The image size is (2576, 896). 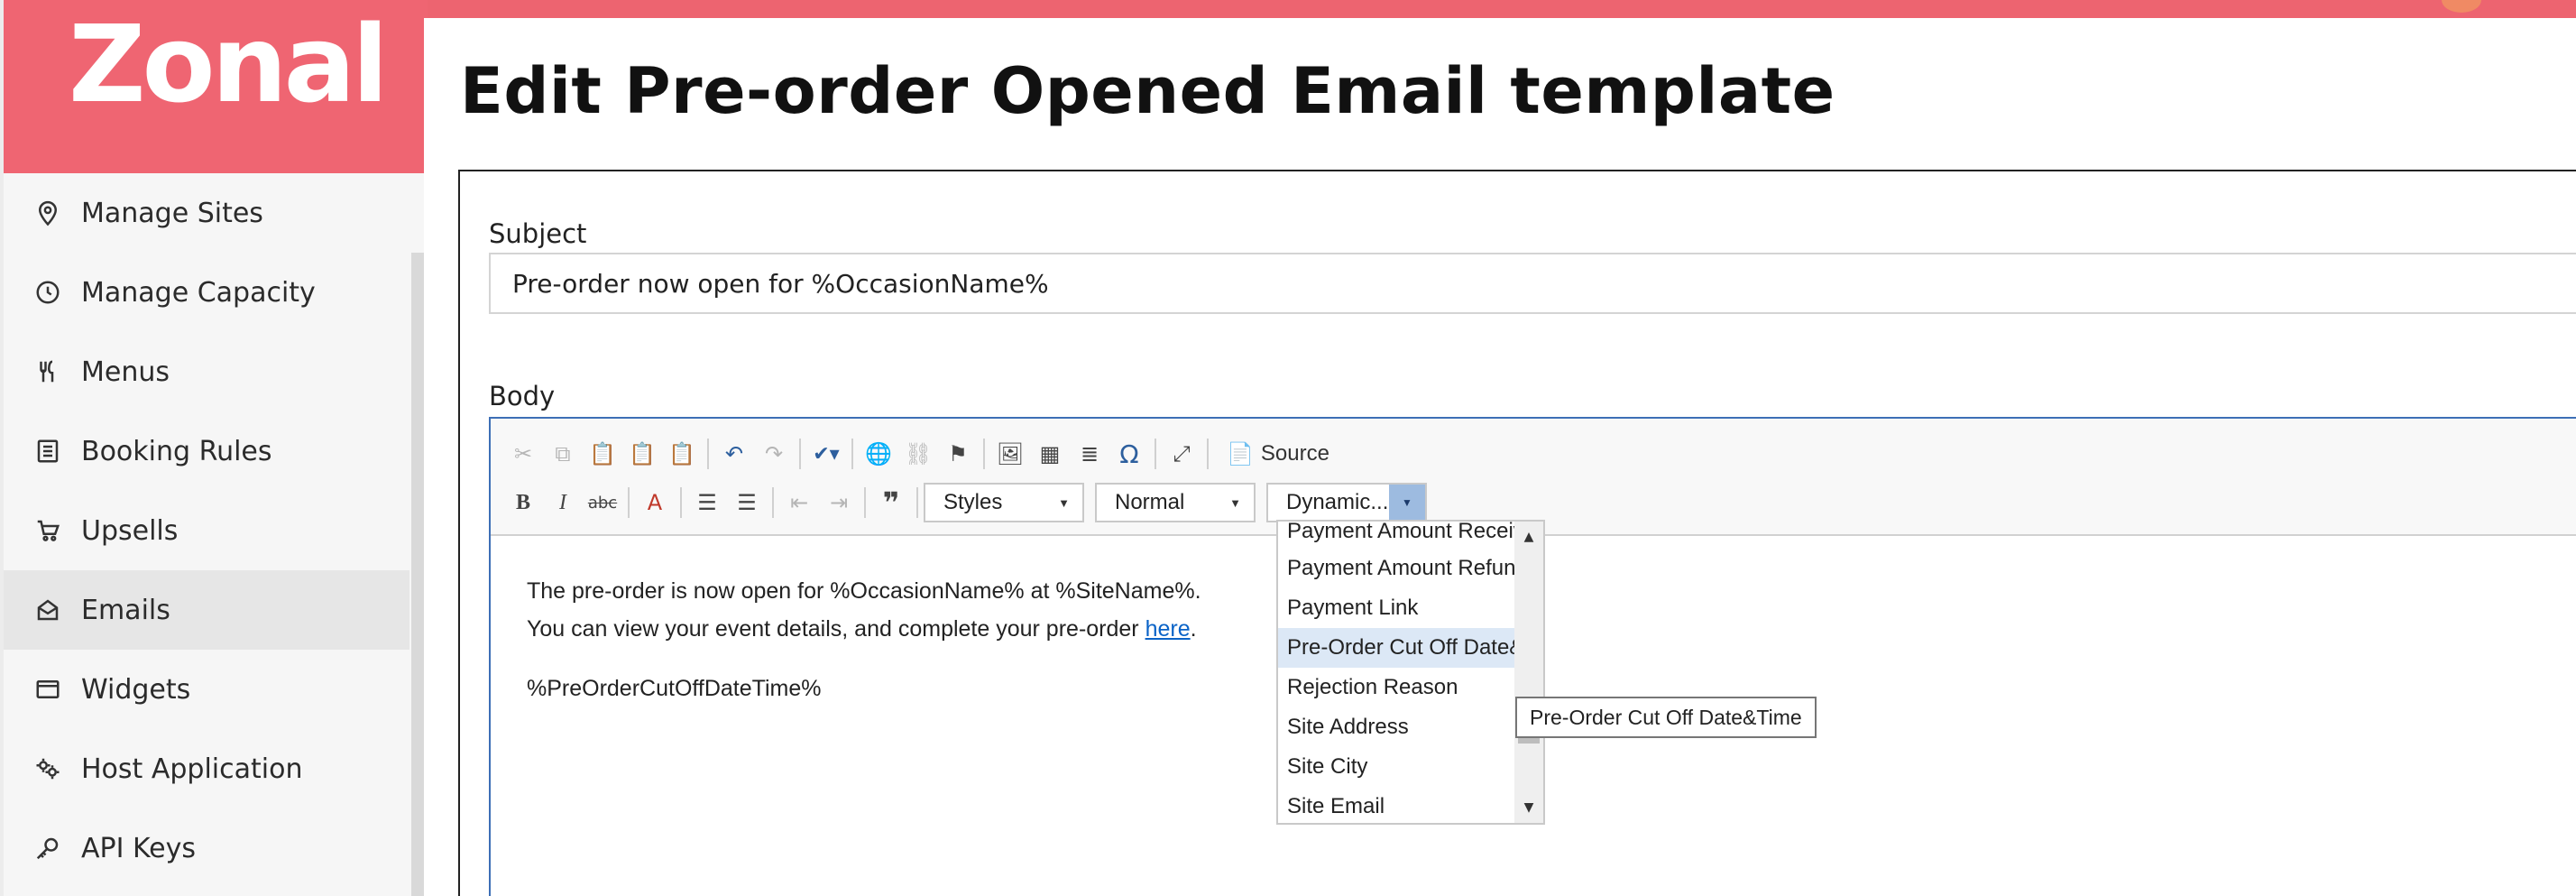 I want to click on list-item: Site Email, so click(x=1397, y=805).